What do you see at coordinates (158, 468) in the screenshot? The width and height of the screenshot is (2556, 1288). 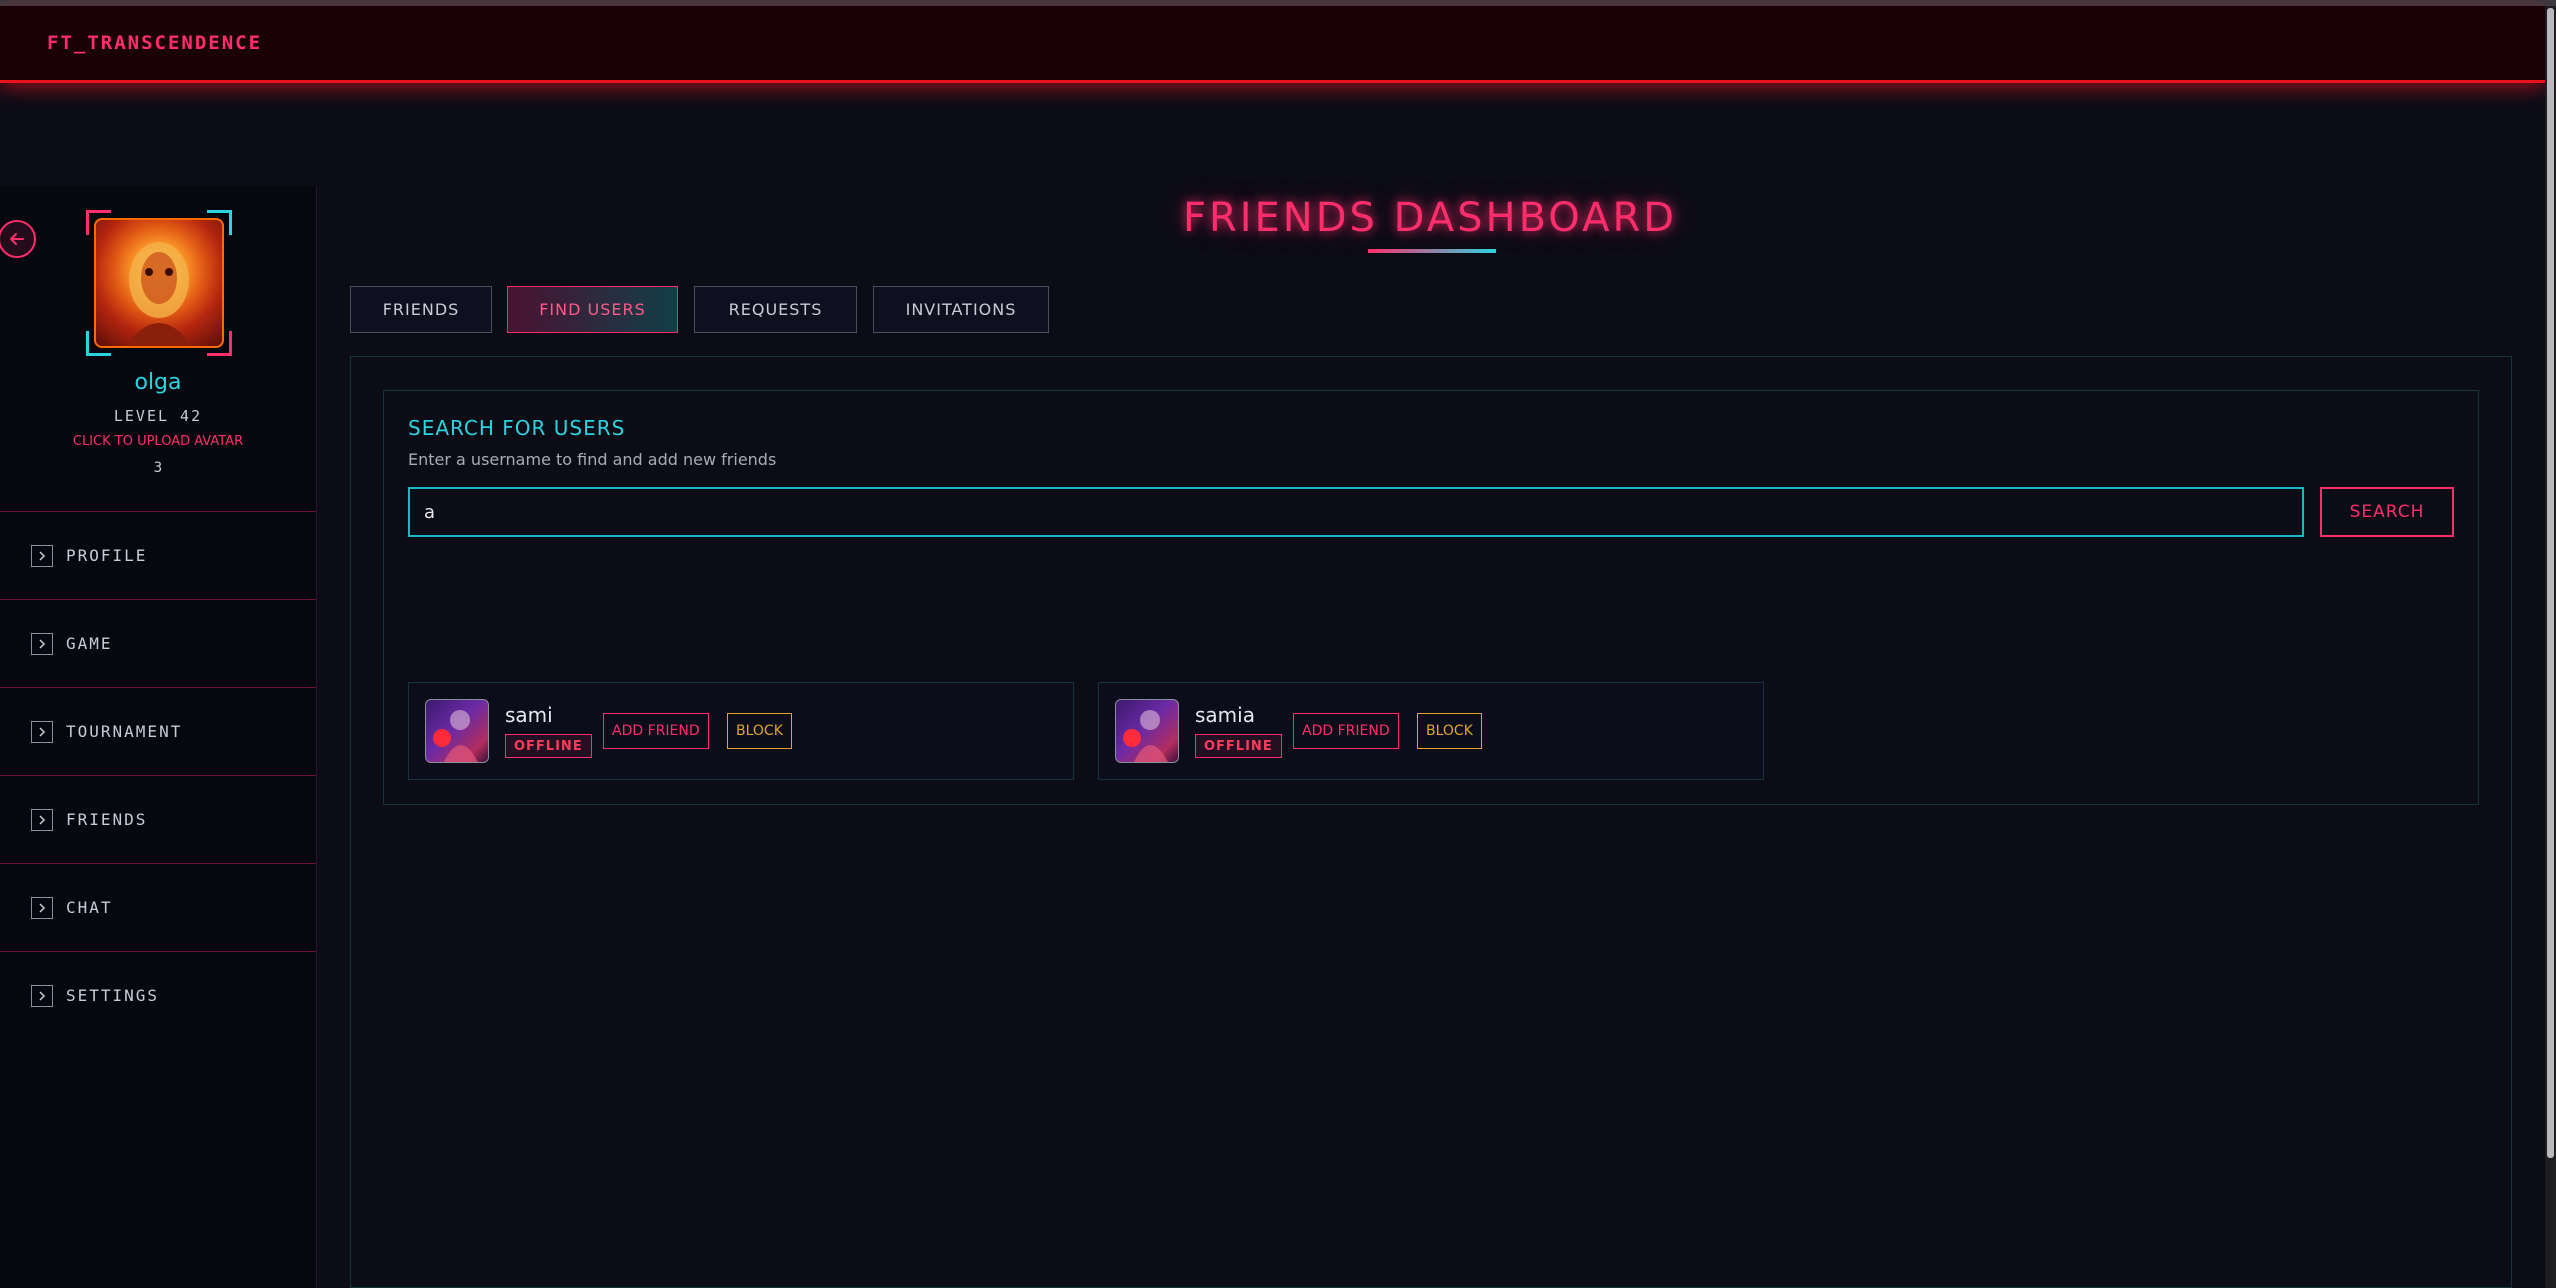 I see `profile-count: 3` at bounding box center [158, 468].